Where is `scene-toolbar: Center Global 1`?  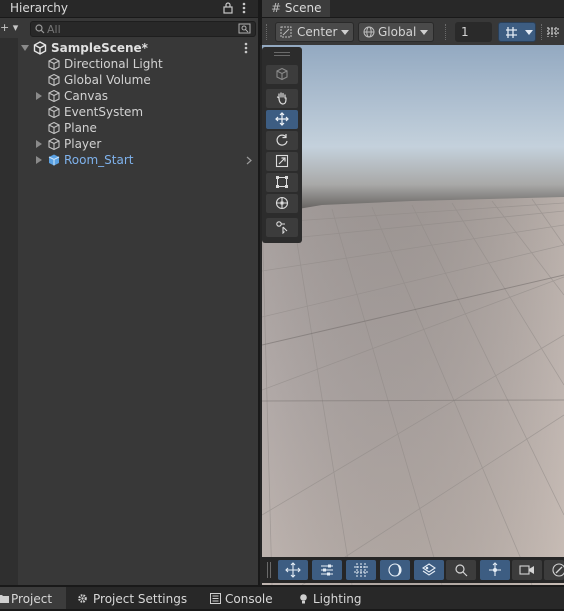 scene-toolbar: Center Global 1 is located at coordinates (413, 31).